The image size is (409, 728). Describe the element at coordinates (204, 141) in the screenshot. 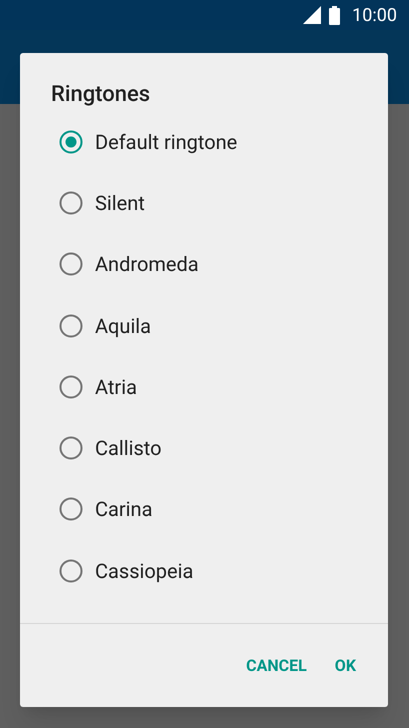

I see `ringtone-option: Default ringtone` at that location.